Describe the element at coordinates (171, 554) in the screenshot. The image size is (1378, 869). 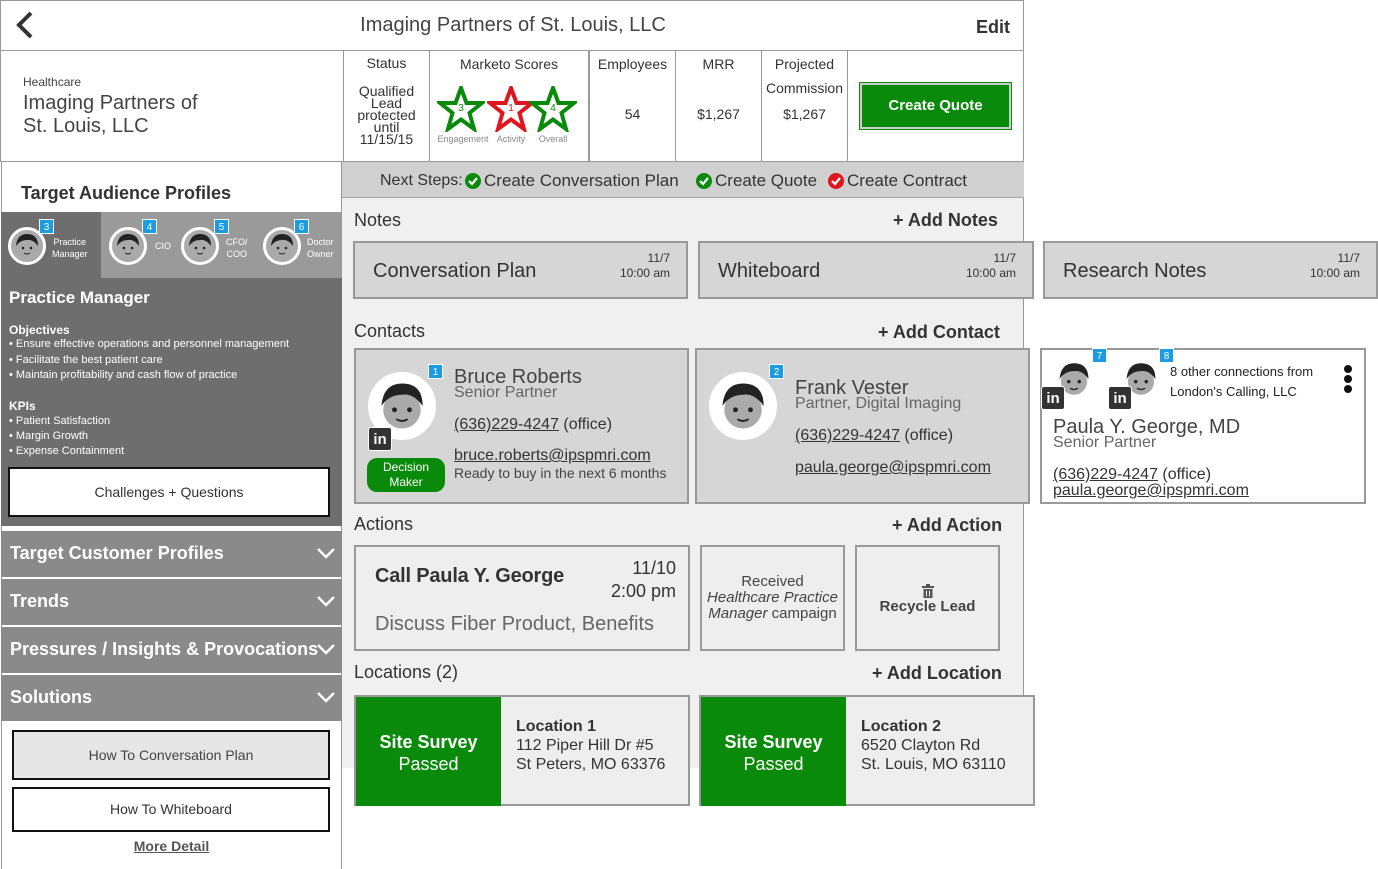
I see `accordion-target-customer-profiles: Target Customer Profiles` at that location.